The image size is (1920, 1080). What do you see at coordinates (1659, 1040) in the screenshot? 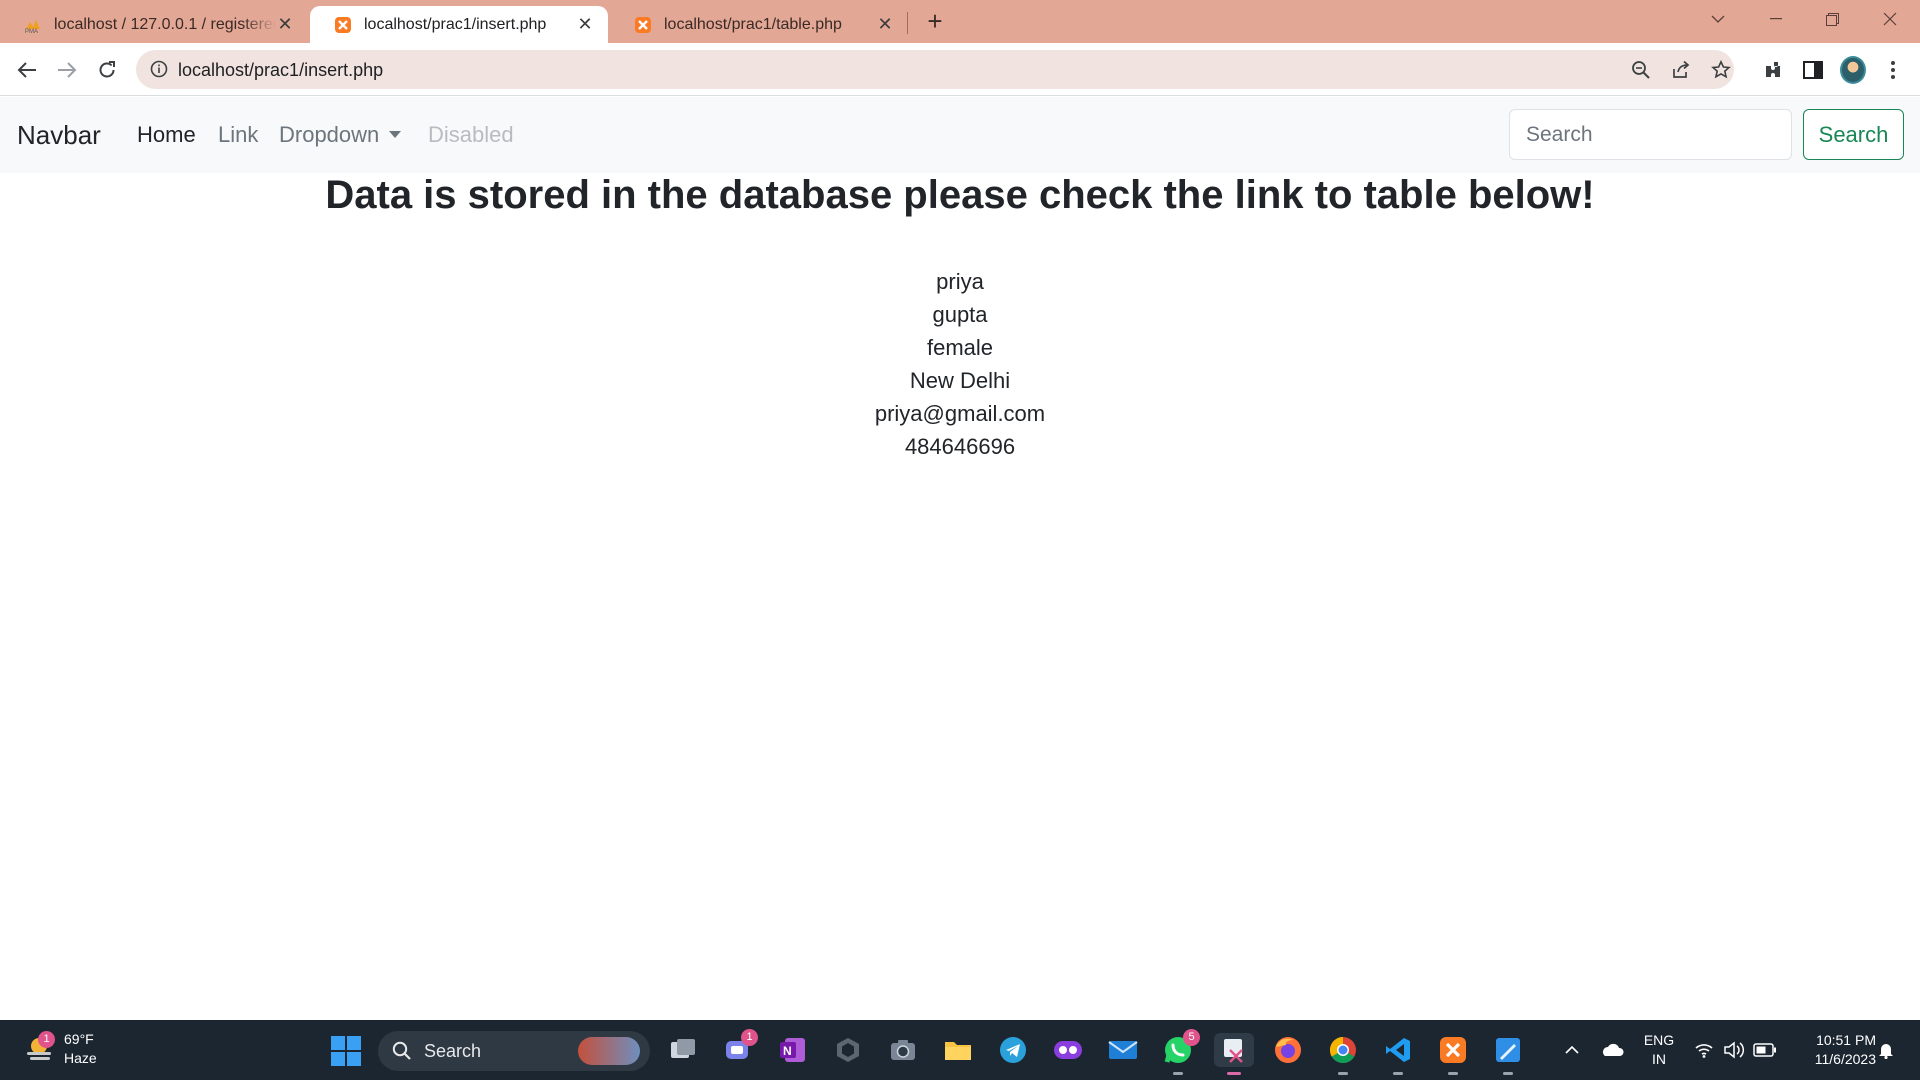
I see `language-code: ENG` at bounding box center [1659, 1040].